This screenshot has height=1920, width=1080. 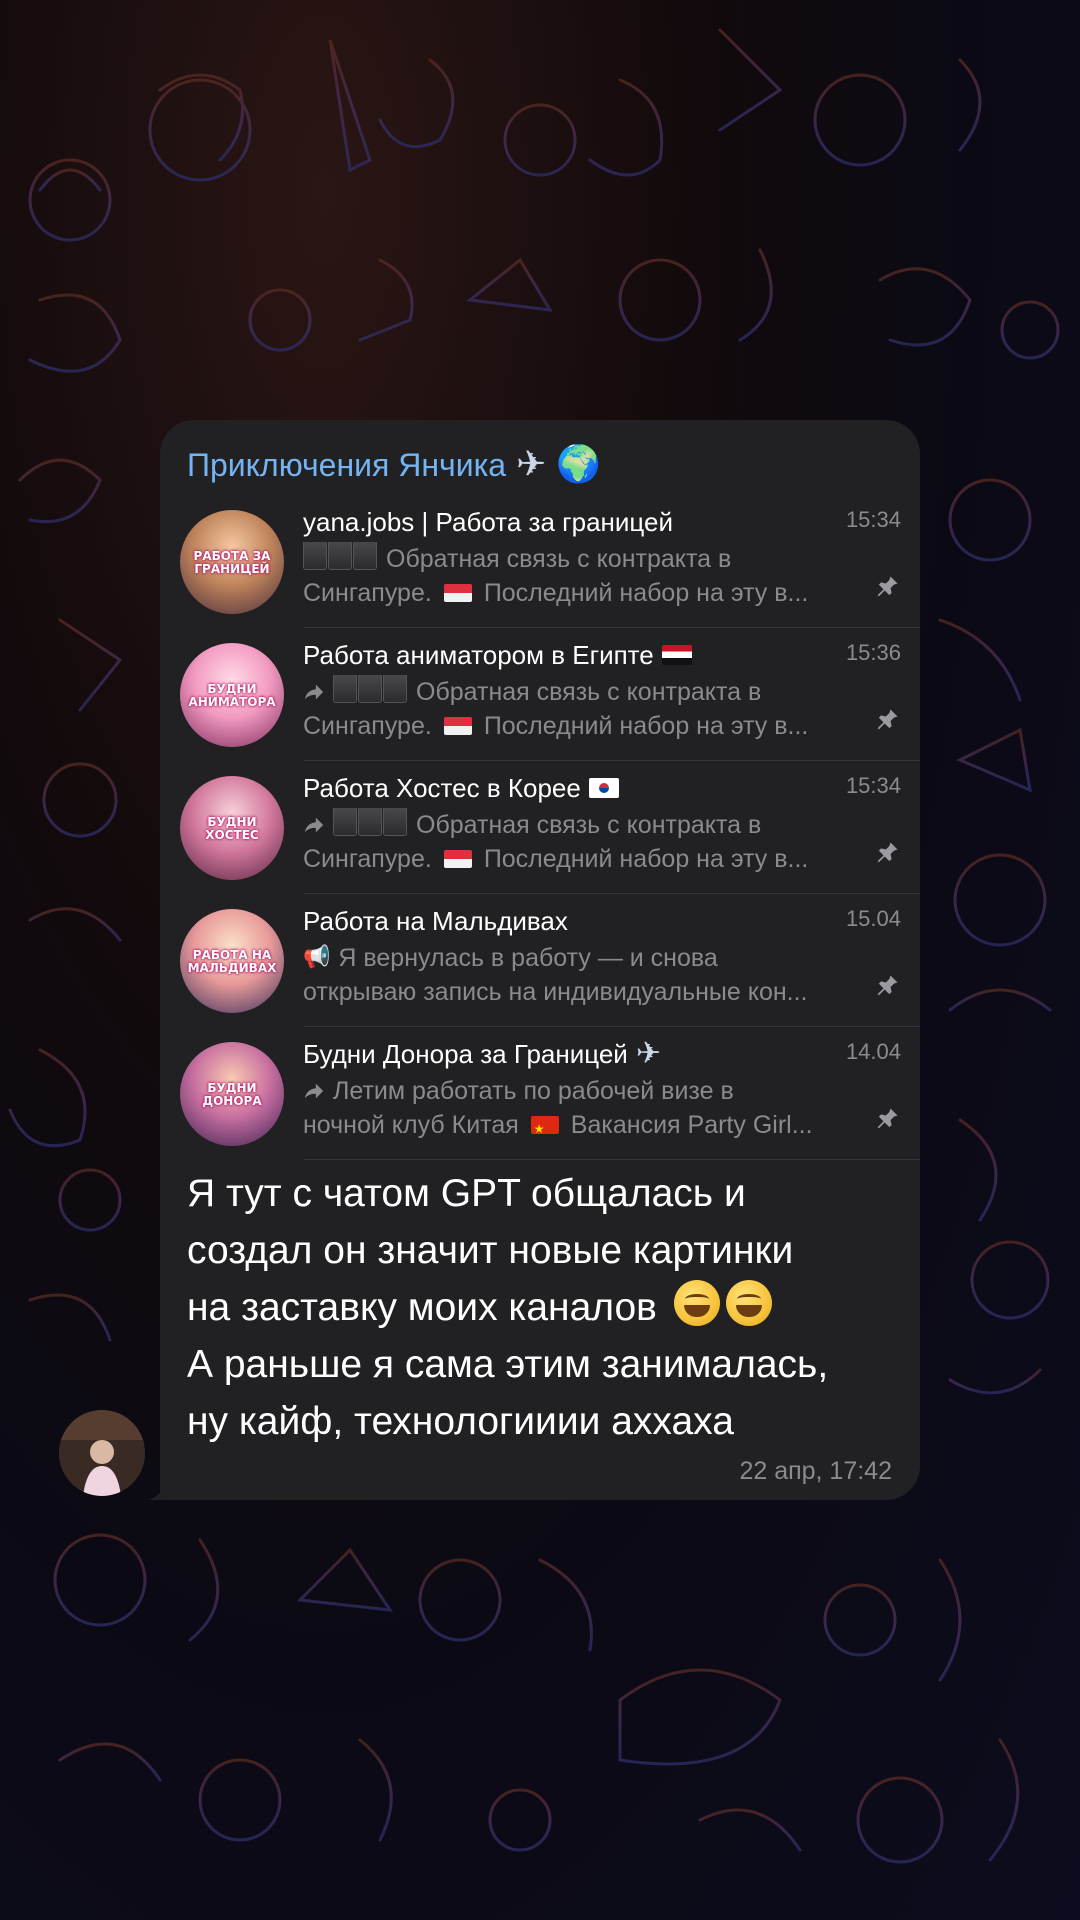 I want to click on message-line: ну кайф, технологииии аххаха, so click(x=460, y=1421).